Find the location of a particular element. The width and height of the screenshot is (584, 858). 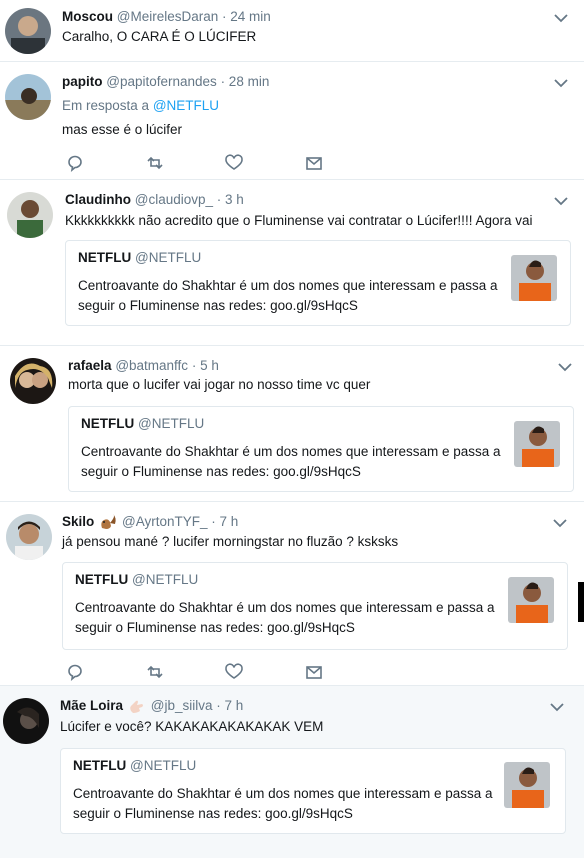

tweet-header: Skilo @AyrtonTYF_ · 7 h is located at coordinates (150, 522).